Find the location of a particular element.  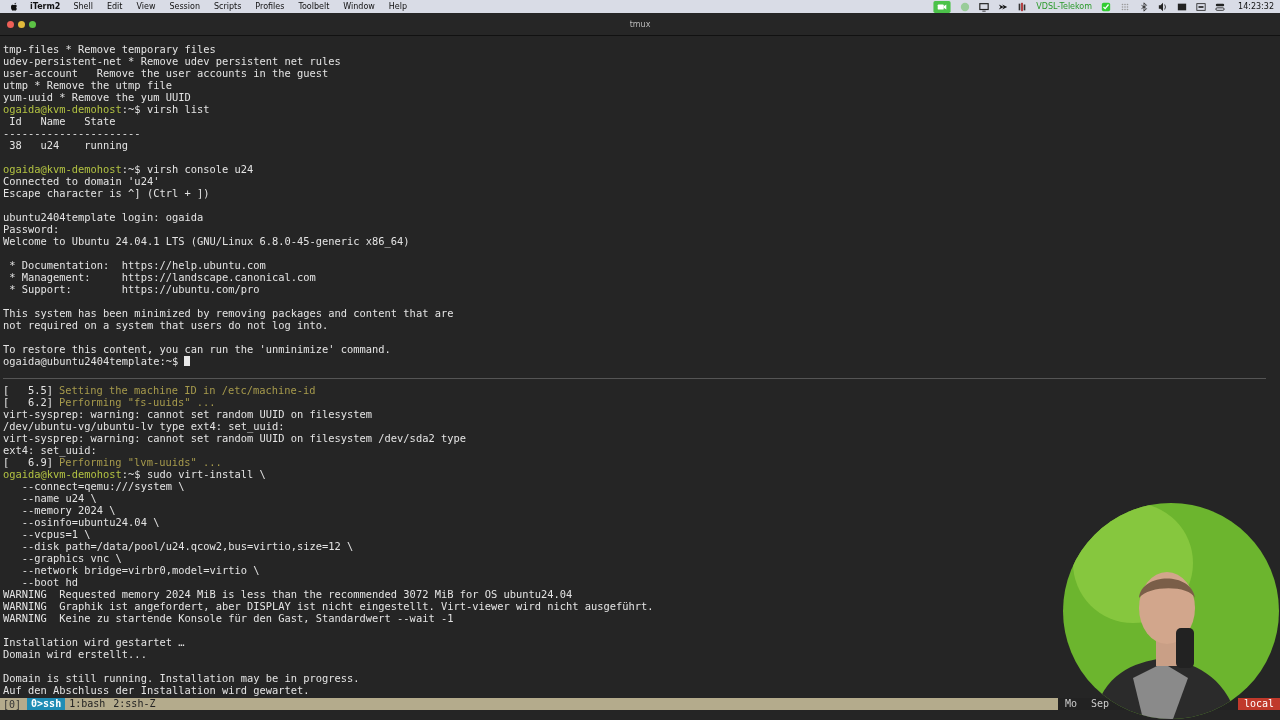

terminal-text: virt-sysprep: warning: cannot set random UUID on filesystem is located at coordinates (188, 414).